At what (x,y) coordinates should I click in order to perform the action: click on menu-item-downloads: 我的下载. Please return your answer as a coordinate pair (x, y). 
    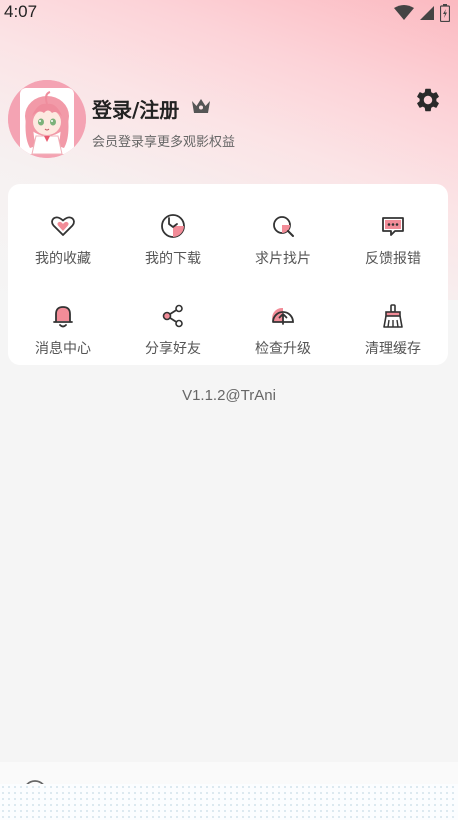
    Looking at the image, I should click on (173, 234).